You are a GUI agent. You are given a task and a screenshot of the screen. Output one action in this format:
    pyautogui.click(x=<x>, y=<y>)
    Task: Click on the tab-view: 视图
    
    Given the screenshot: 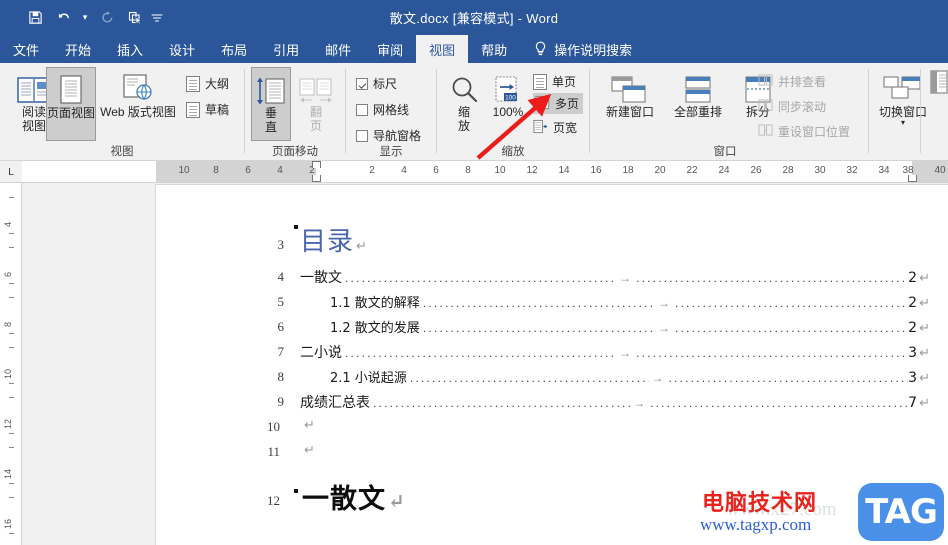 What is the action you would take?
    pyautogui.click(x=442, y=49)
    